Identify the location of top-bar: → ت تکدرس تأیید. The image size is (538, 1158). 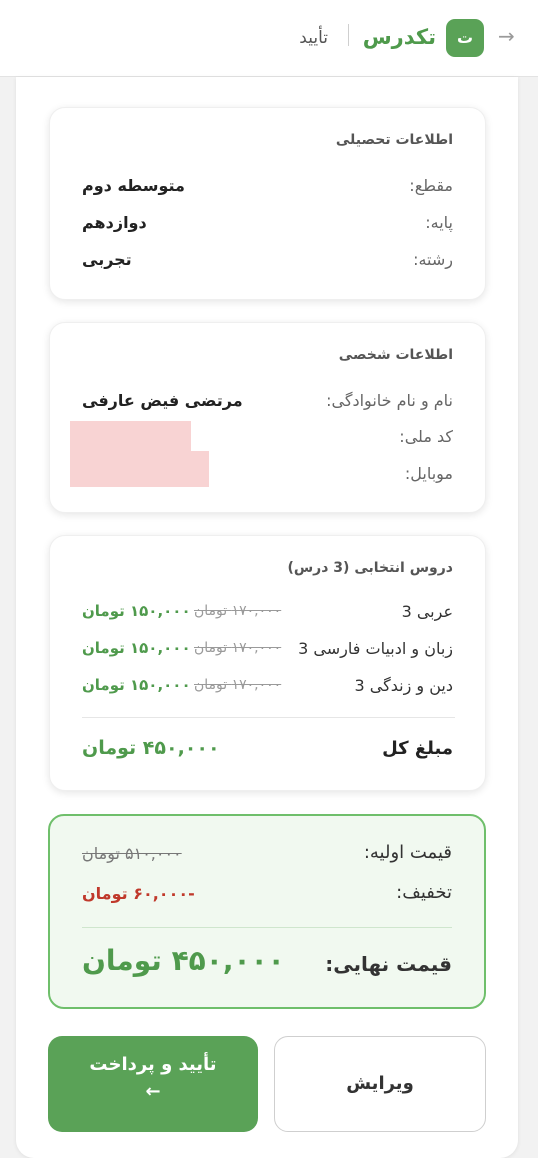
(269, 38).